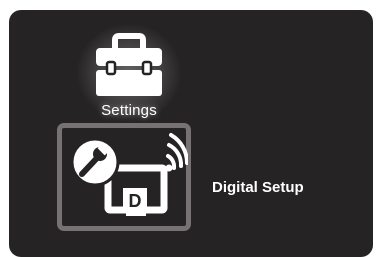  Describe the element at coordinates (129, 174) in the screenshot. I see `digital-setup-icon: D` at that location.